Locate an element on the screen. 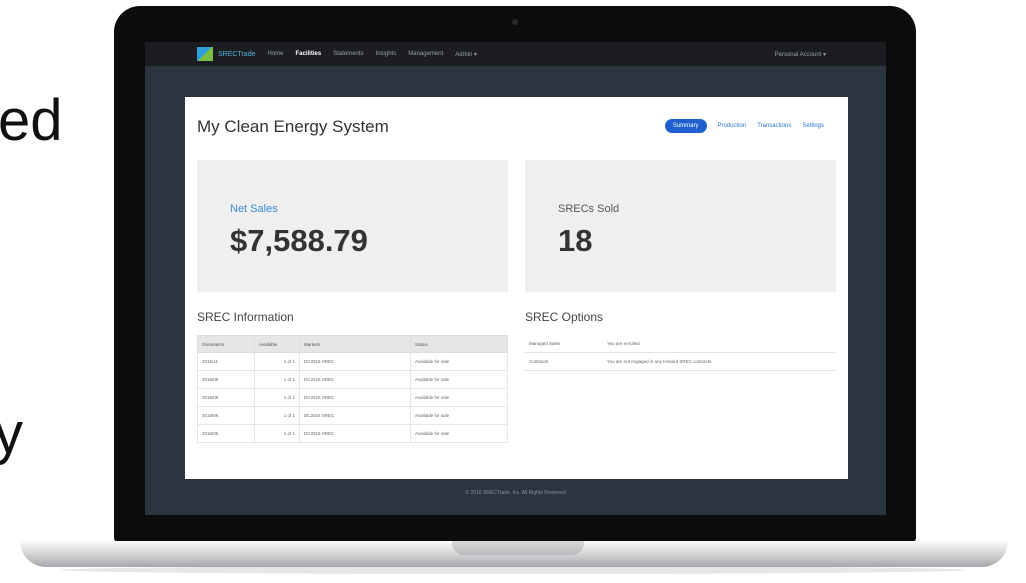  srecs-sold-value: 18 is located at coordinates (575, 240).